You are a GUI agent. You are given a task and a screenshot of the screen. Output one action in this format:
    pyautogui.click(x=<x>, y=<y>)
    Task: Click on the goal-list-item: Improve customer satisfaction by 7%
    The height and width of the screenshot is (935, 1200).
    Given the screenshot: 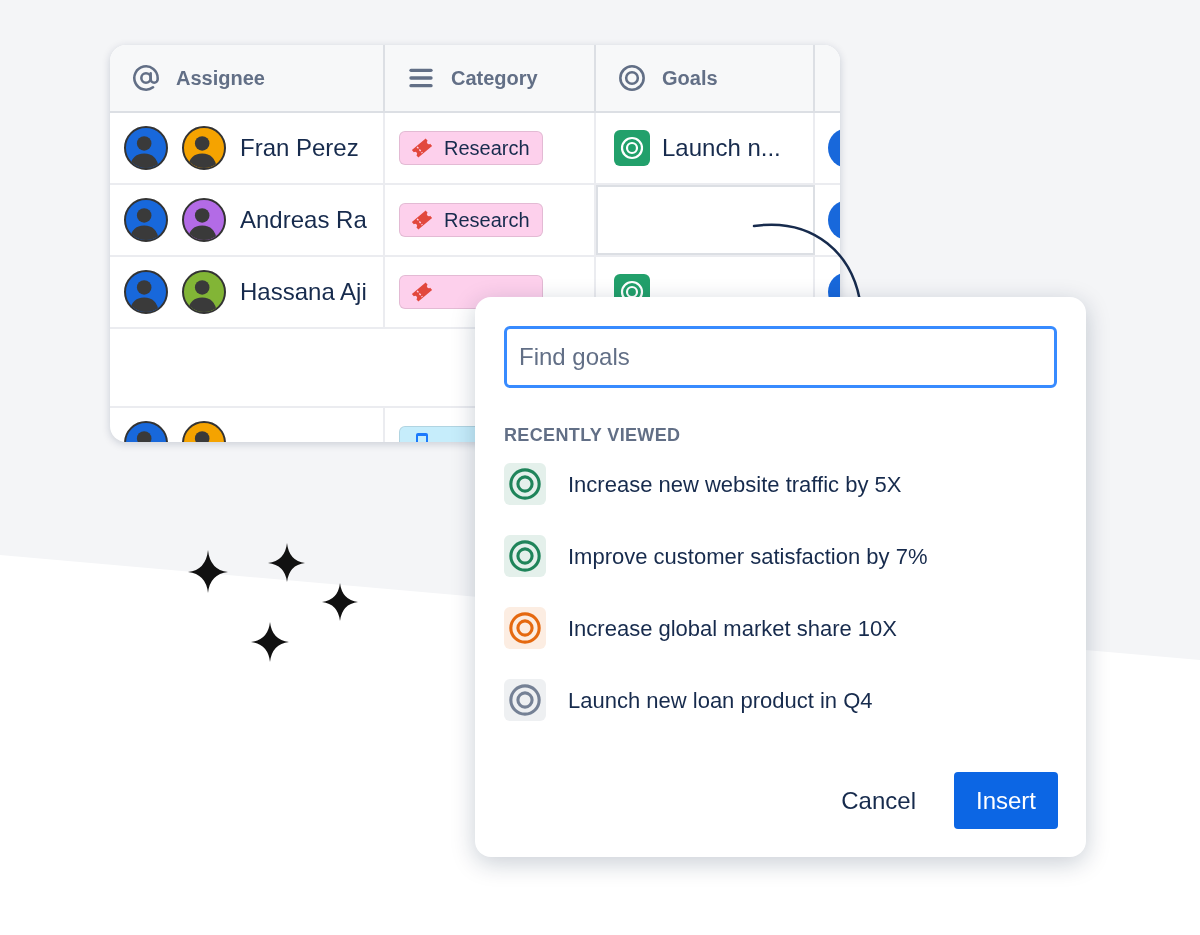 What is the action you would take?
    pyautogui.click(x=780, y=556)
    